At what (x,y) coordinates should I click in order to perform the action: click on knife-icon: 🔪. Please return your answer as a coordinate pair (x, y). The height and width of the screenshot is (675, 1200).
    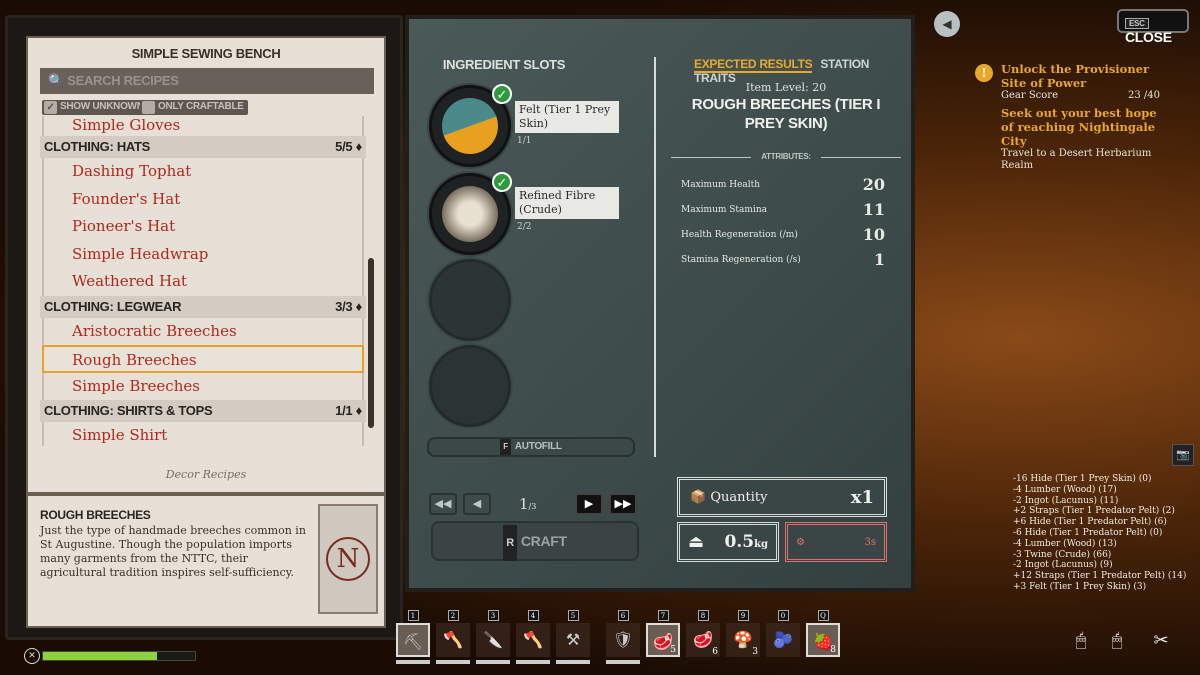
    Looking at the image, I should click on (493, 639).